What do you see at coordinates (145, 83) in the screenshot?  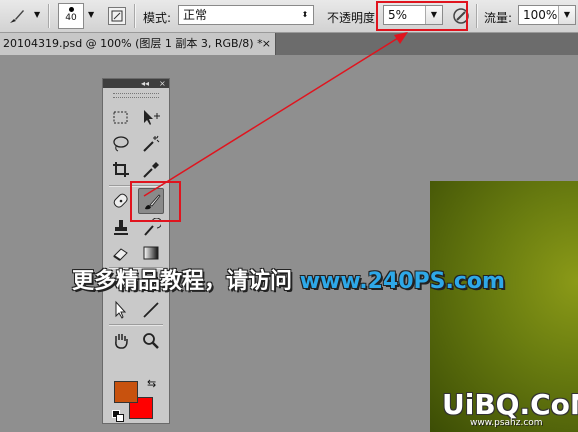 I see `collapse-panel-icon: ◂◂` at bounding box center [145, 83].